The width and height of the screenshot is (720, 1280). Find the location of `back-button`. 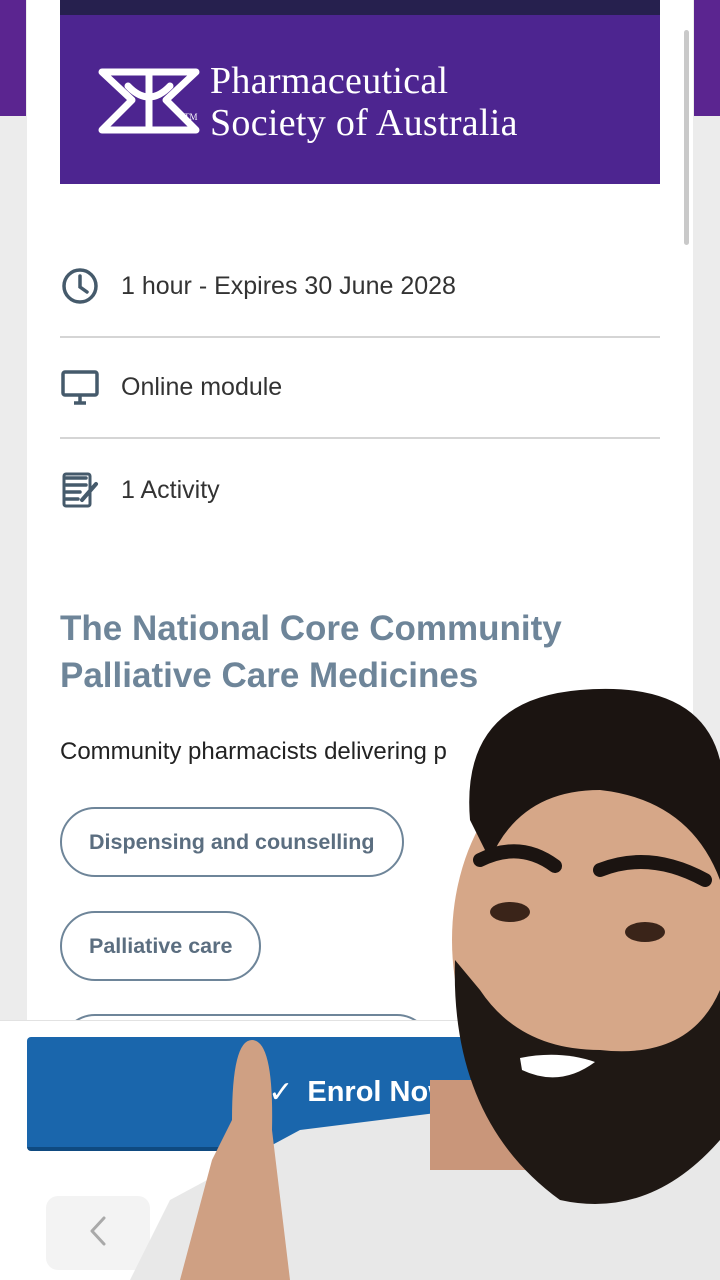

back-button is located at coordinates (98, 1233).